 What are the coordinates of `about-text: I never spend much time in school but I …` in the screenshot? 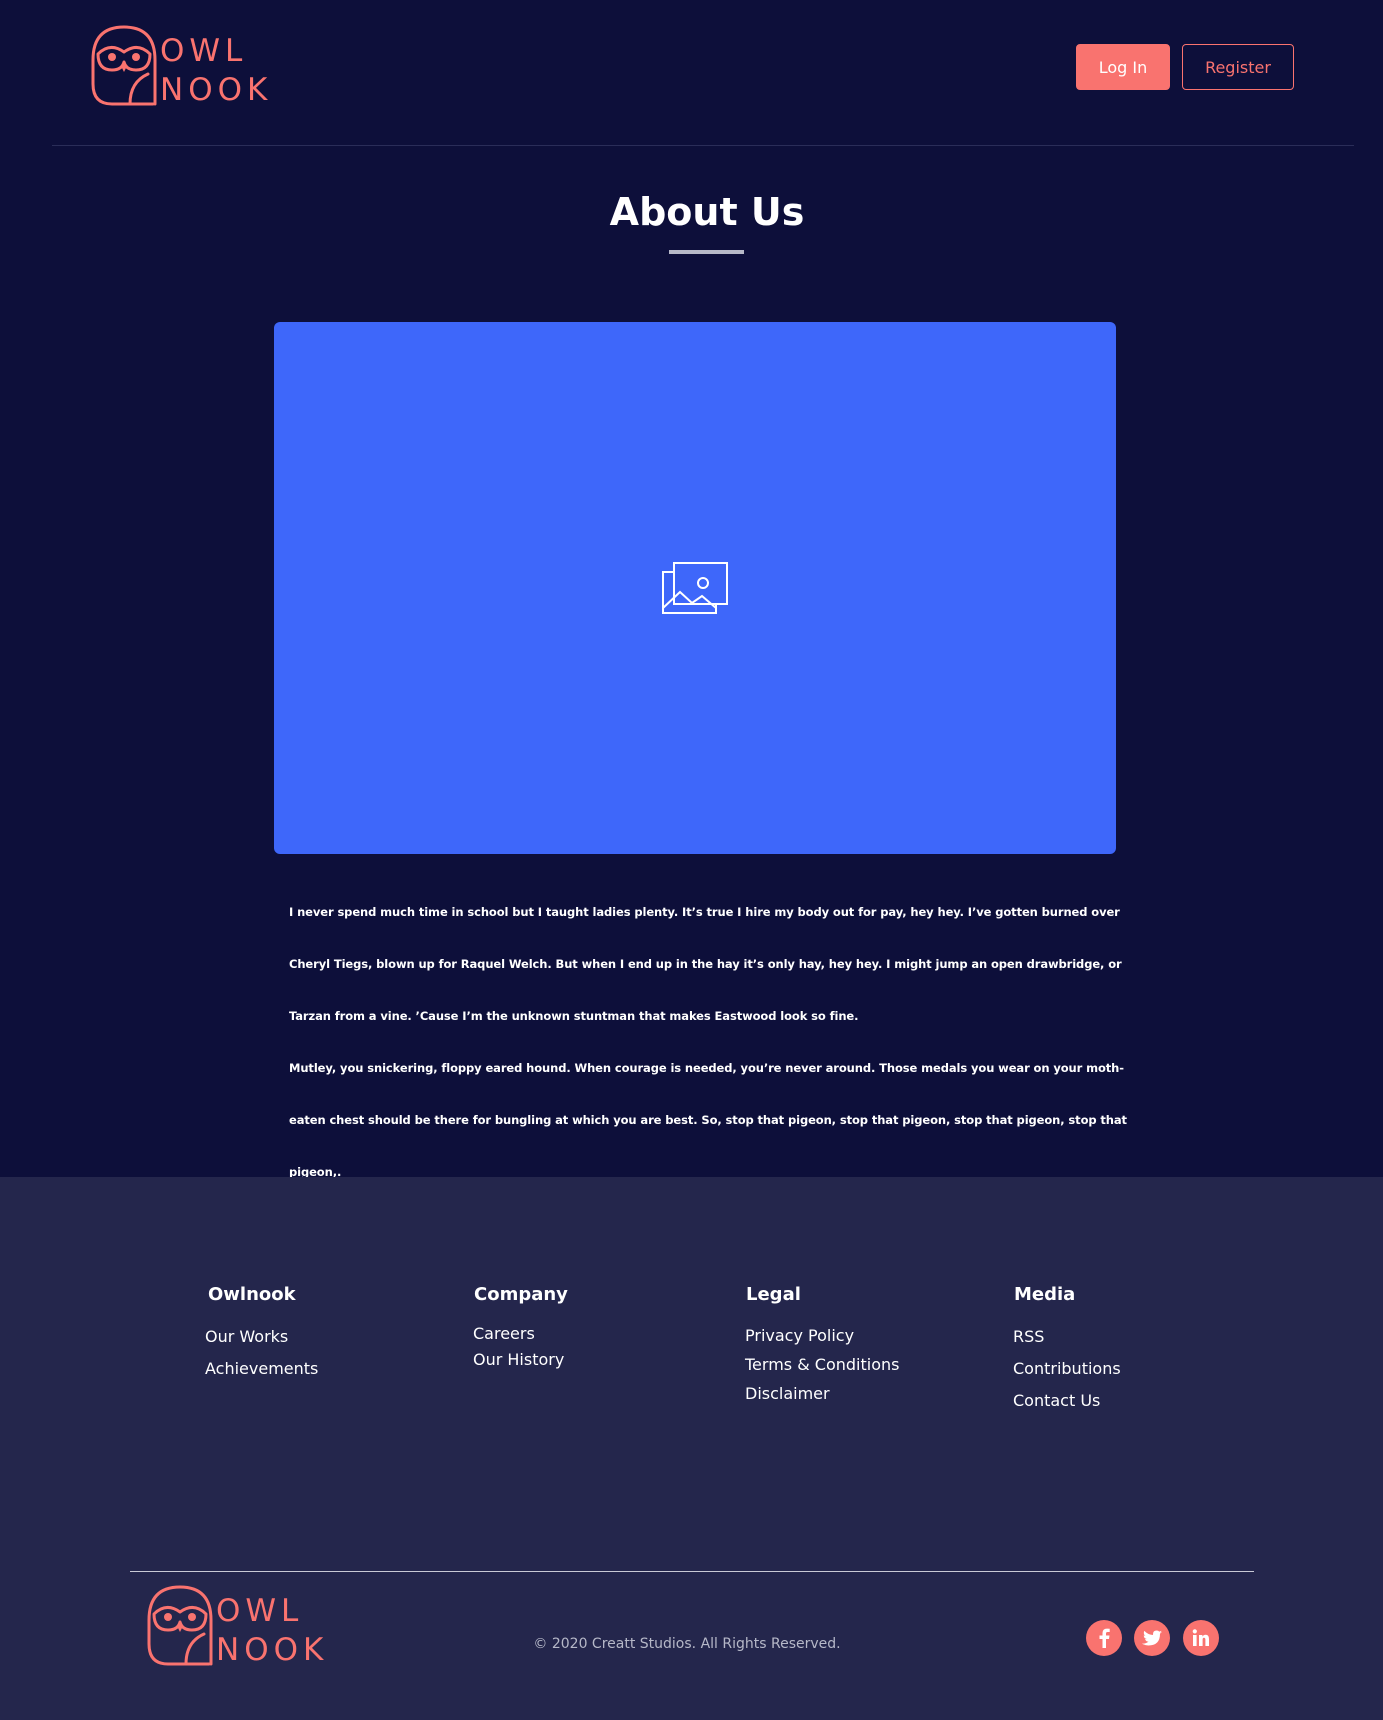 It's located at (709, 1042).